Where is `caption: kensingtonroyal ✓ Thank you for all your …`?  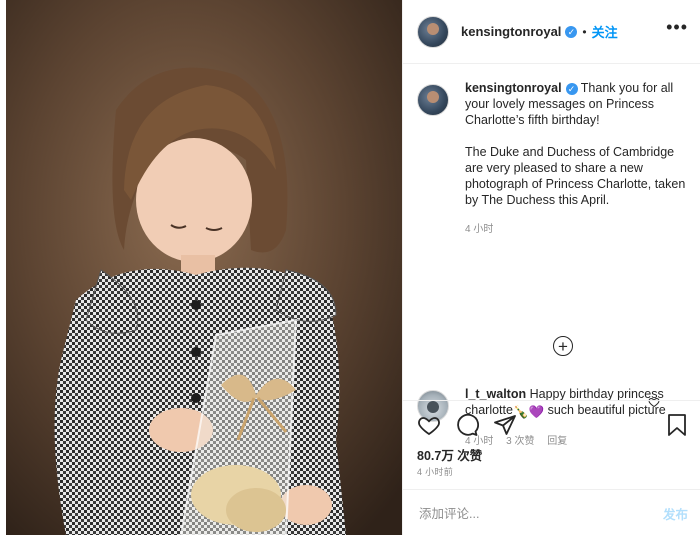
caption: kensingtonroyal ✓ Thank you for all your … is located at coordinates (553, 159).